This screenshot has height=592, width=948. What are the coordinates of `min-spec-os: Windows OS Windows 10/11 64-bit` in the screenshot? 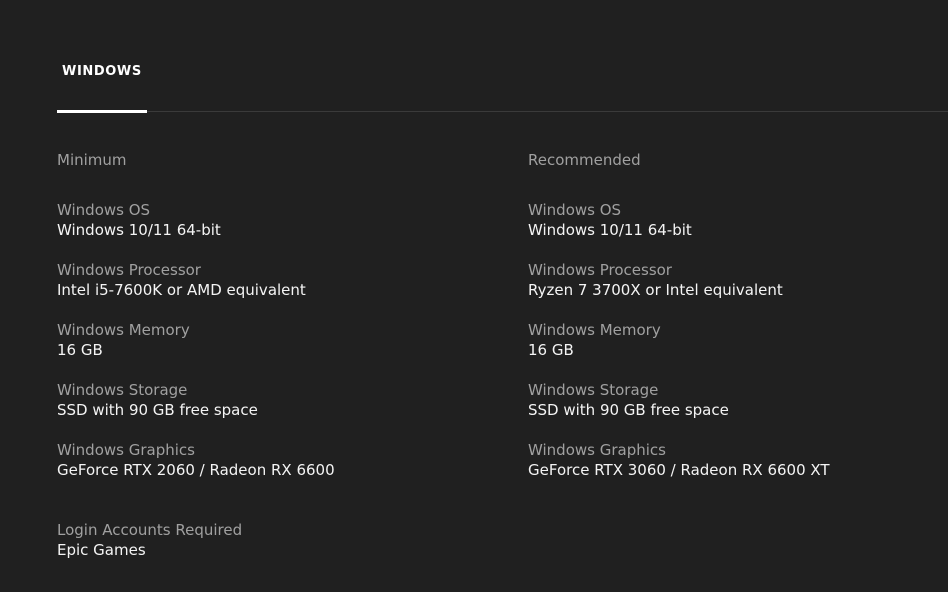 It's located at (267, 230).